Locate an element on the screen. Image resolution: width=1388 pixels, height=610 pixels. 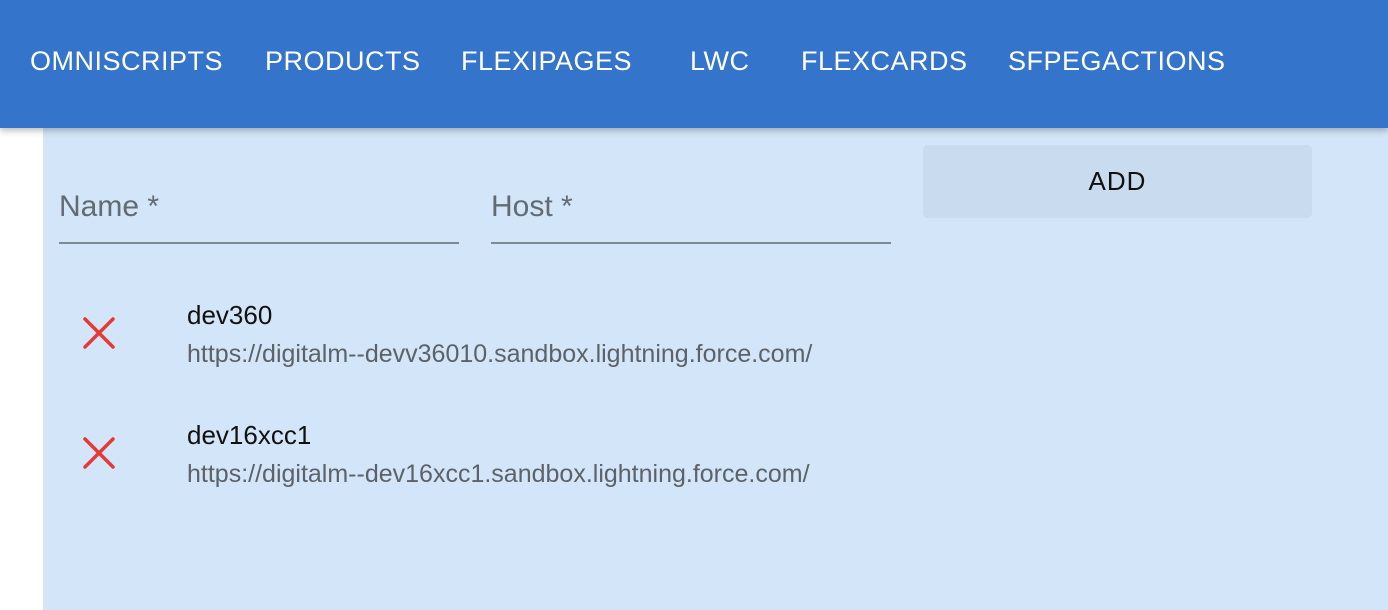
tab-flexcards: FLEXCARDS is located at coordinates (884, 61).